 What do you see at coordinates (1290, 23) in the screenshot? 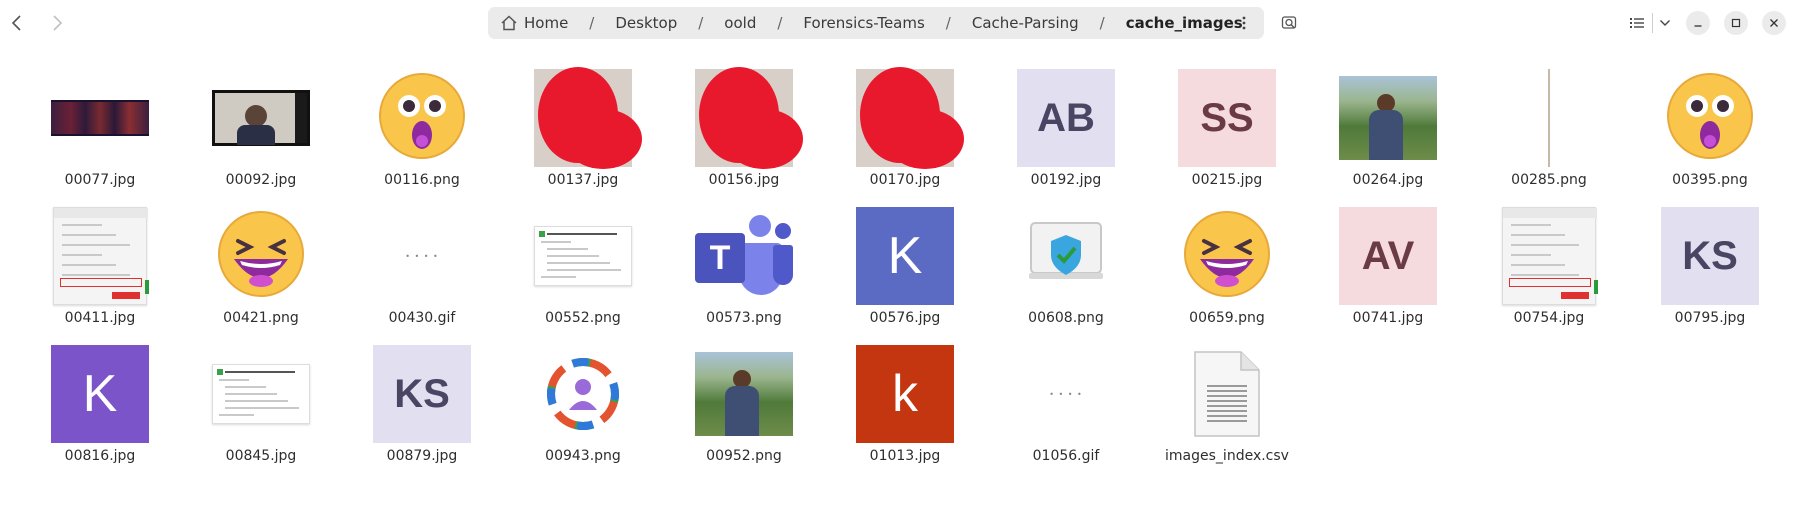
I see `search-button` at bounding box center [1290, 23].